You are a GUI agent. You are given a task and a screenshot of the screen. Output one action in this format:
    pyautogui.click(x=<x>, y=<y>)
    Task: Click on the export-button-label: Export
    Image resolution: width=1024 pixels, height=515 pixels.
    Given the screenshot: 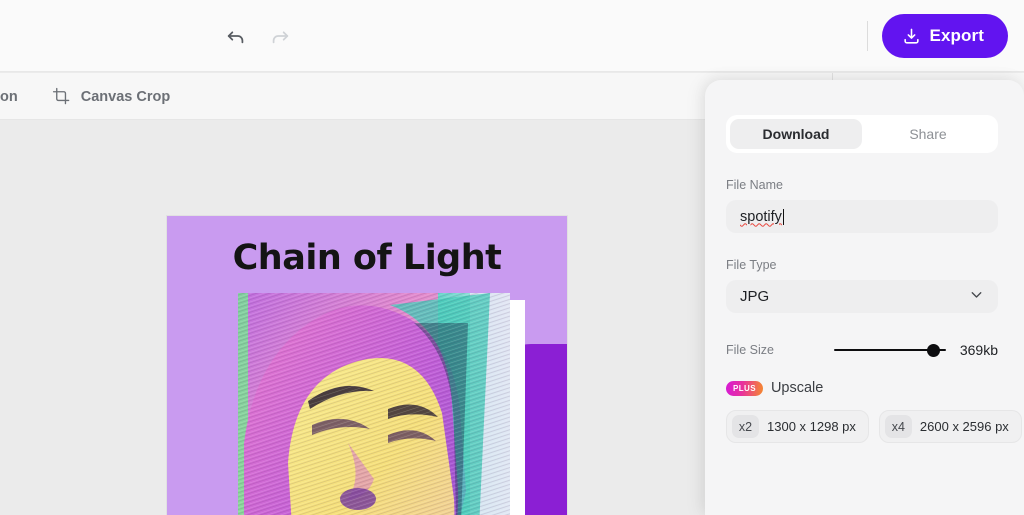 What is the action you would take?
    pyautogui.click(x=956, y=35)
    